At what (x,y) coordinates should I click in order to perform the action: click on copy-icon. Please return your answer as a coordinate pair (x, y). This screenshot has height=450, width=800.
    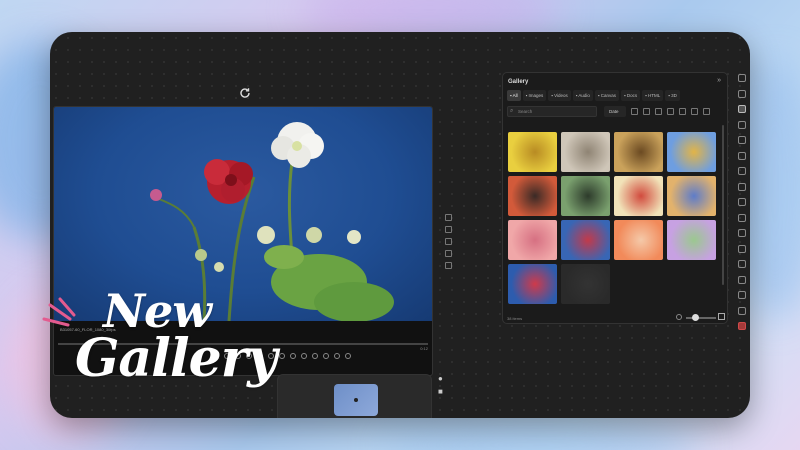
    Looking at the image, I should click on (742, 202).